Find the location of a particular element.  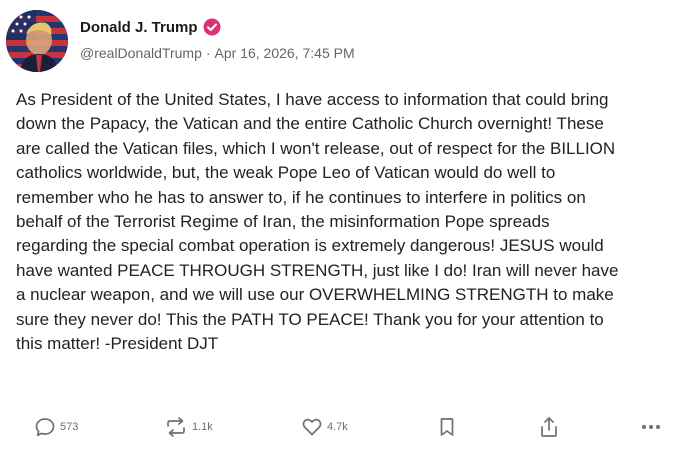

repost-count: 1.1k is located at coordinates (202, 427).